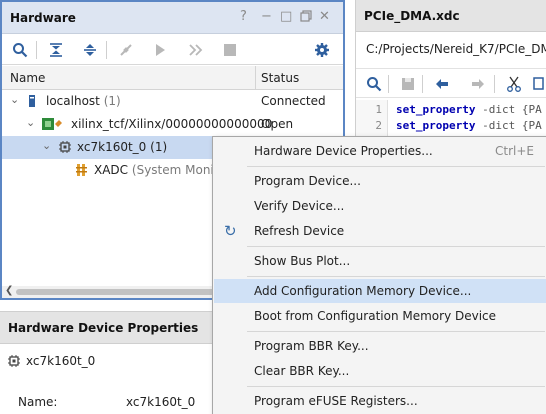  I want to click on menu-item-boot-from-configuration-memory: Boot from Configuration Memory Device, so click(380, 316).